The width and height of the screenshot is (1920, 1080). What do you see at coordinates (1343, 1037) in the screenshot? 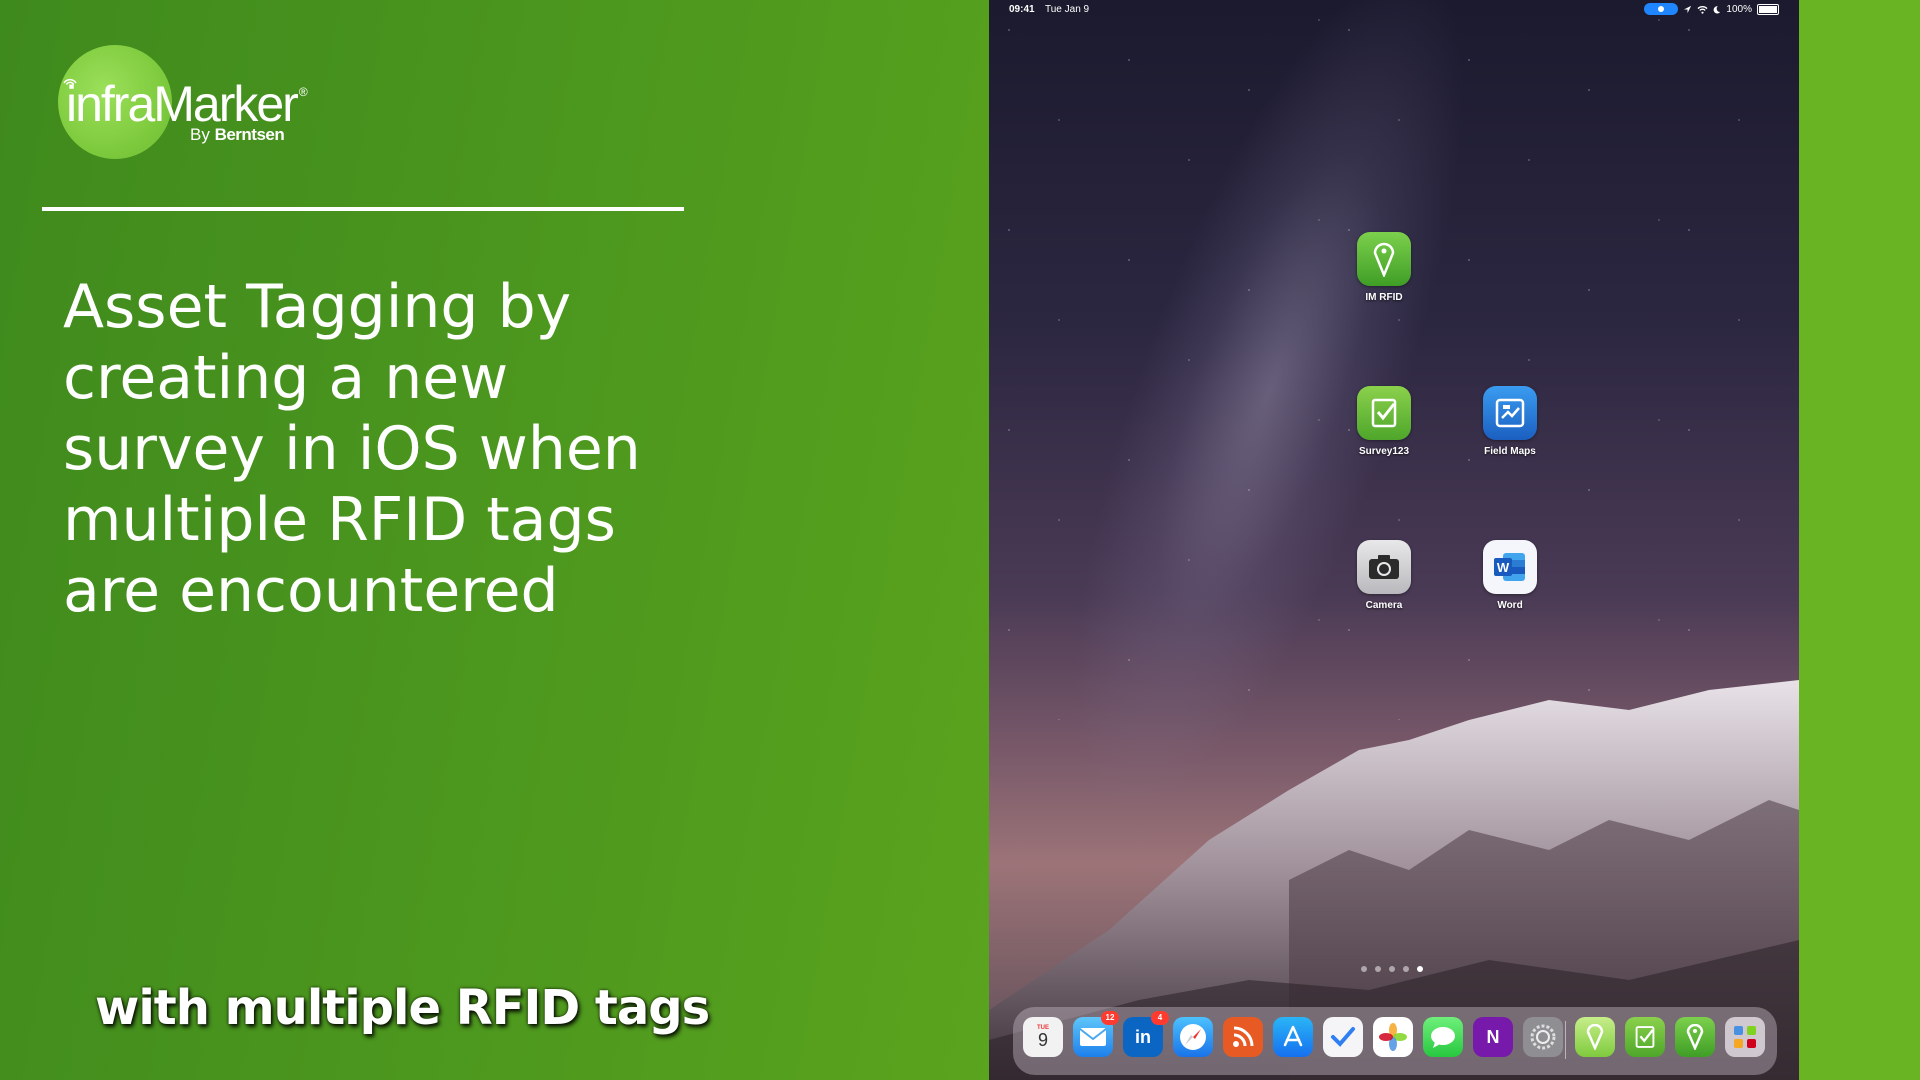
I see `tasks-icon` at bounding box center [1343, 1037].